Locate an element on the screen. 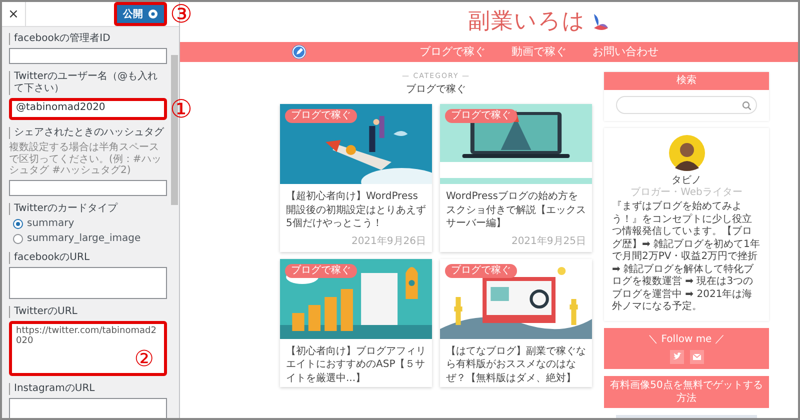  field-label: Twitterのユーザー名（@も入れて下さい） is located at coordinates (88, 83).